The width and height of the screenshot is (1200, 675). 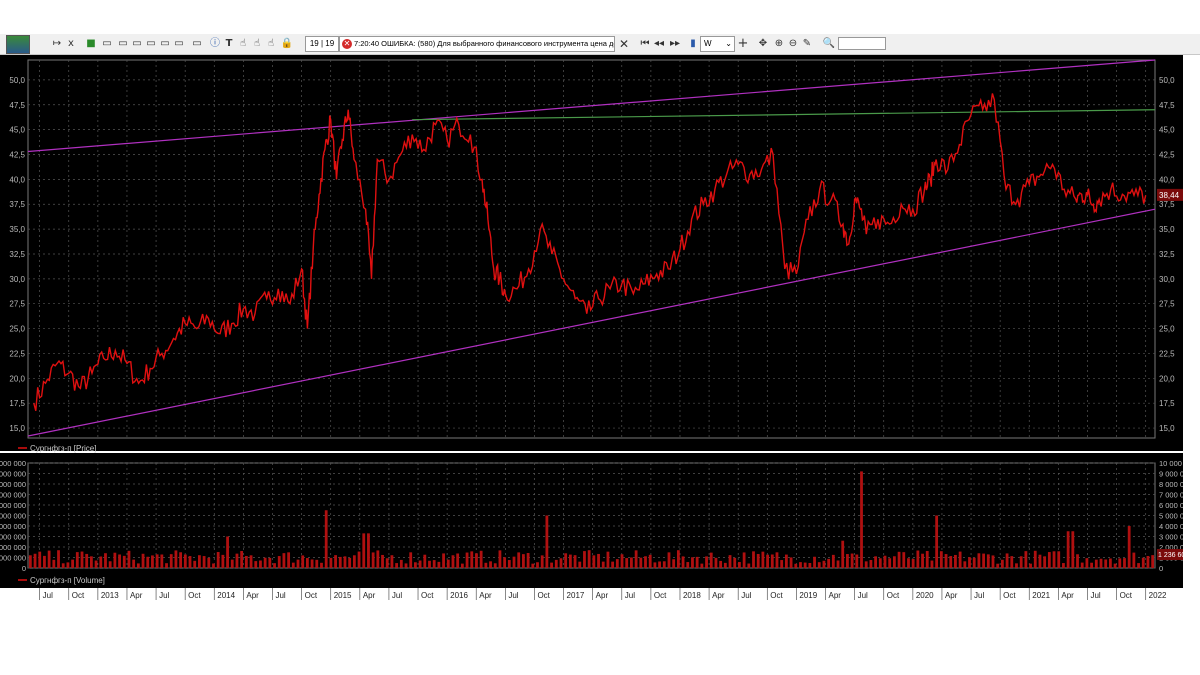 I want to click on price-tick-label-right: 27,5, so click(x=1167, y=304).